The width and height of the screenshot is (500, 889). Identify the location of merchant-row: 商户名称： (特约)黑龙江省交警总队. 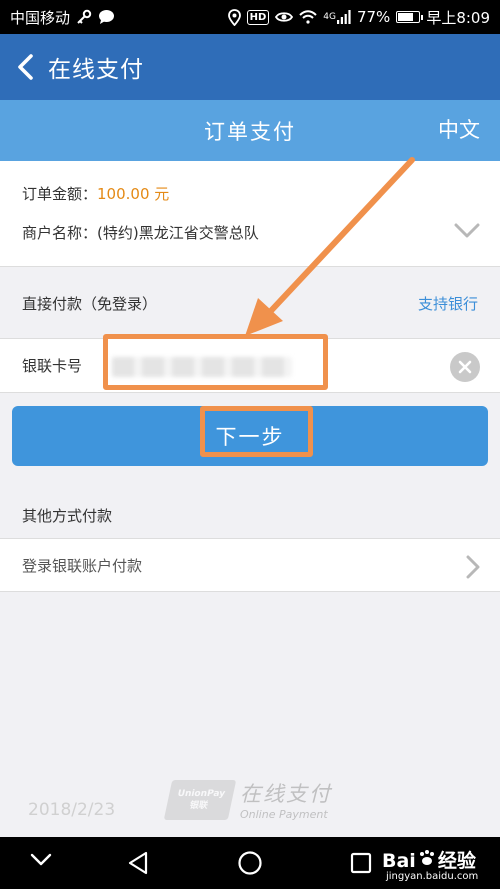
(250, 232).